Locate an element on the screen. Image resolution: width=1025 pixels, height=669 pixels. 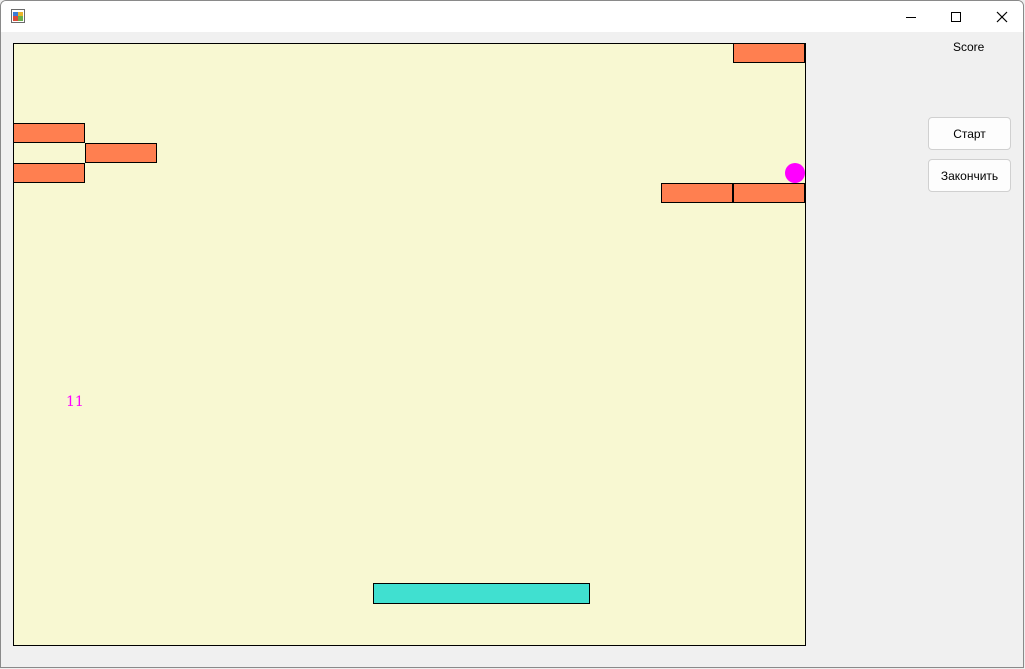
maximize-button is located at coordinates (956, 16).